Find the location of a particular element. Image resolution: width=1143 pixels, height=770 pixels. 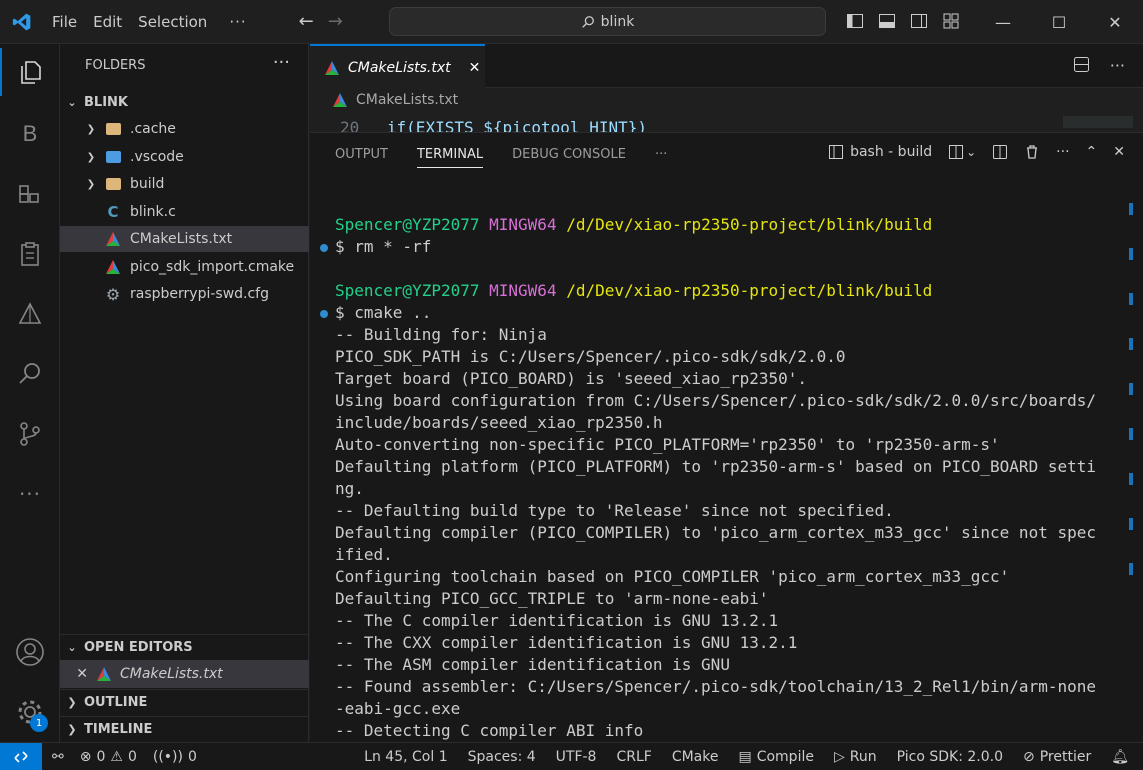

open-editors-header: ⌄ OPEN EDITORS is located at coordinates (184, 647).